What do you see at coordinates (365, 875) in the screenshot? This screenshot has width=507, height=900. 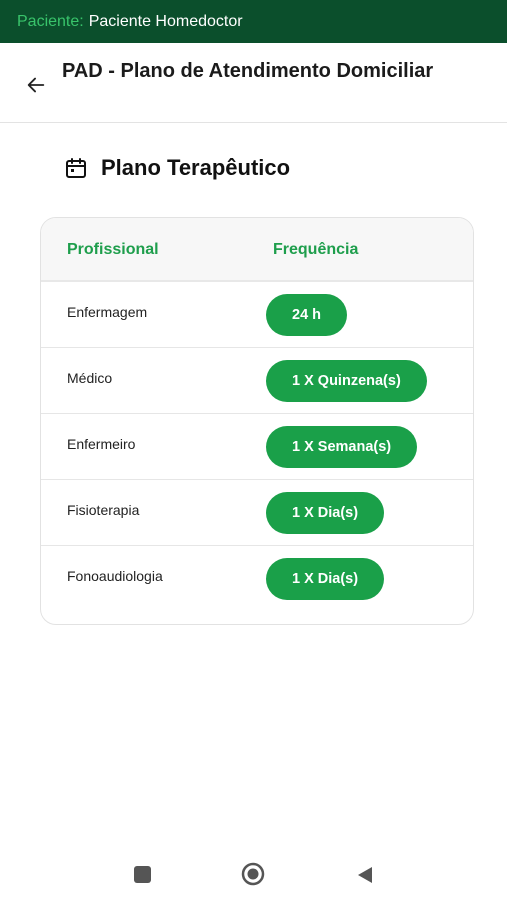 I see `system-back-button` at bounding box center [365, 875].